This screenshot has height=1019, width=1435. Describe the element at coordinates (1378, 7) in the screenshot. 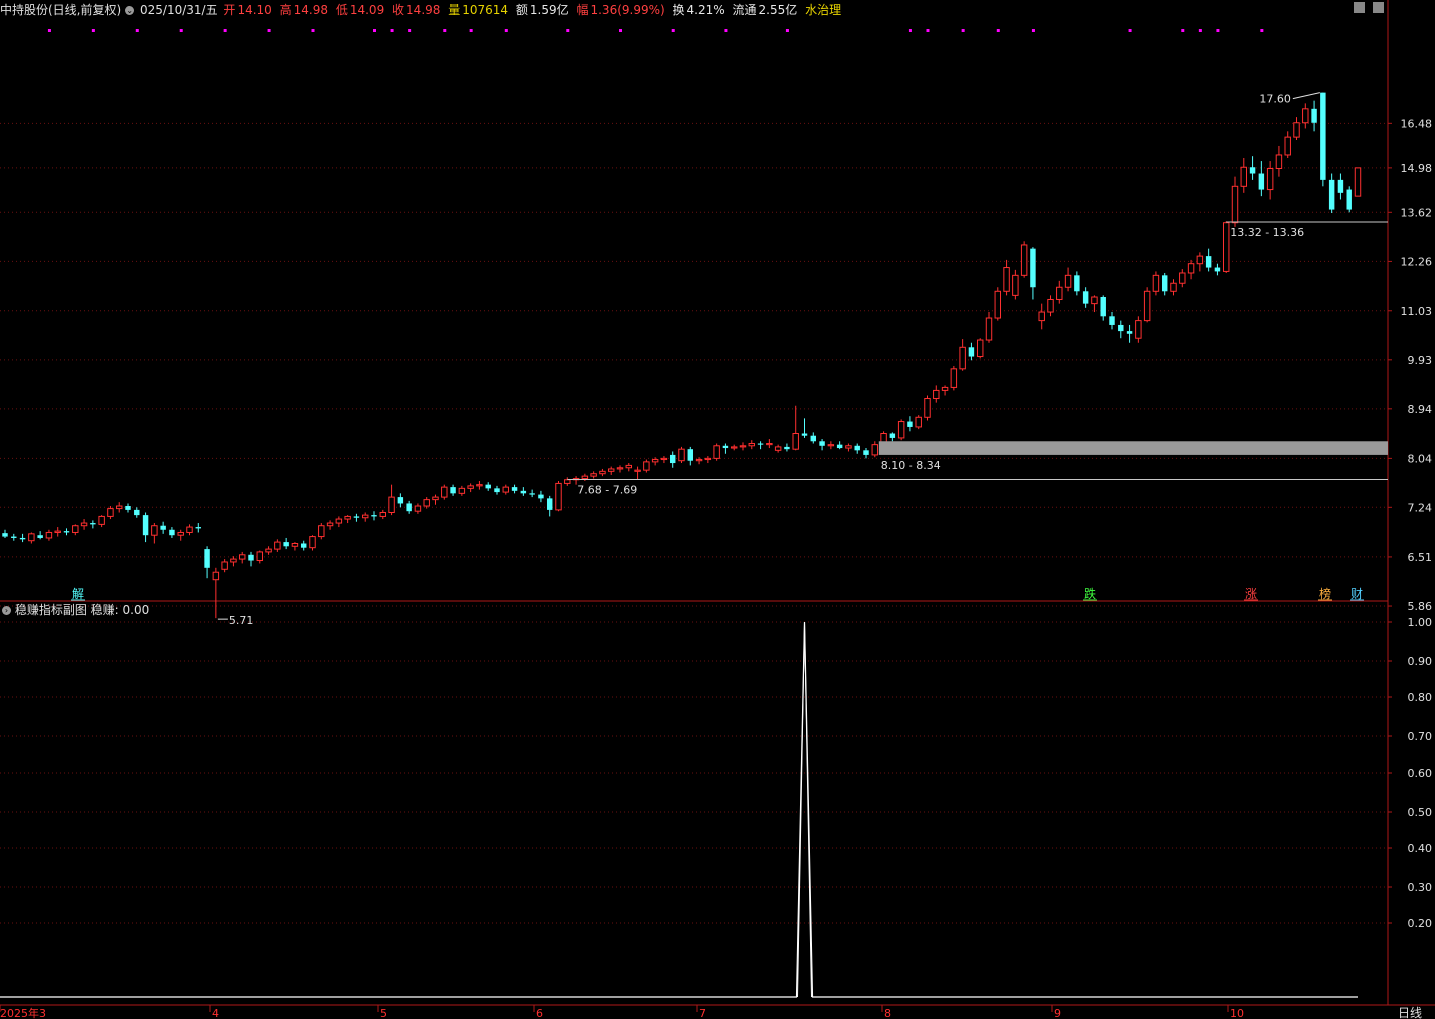

I see `window-icon` at that location.